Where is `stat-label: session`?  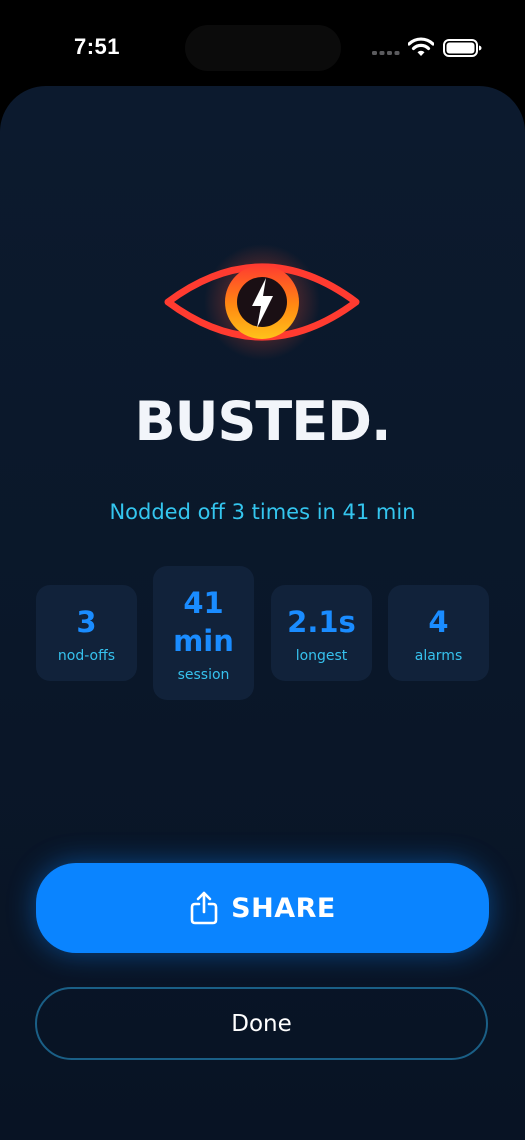
stat-label: session is located at coordinates (203, 675).